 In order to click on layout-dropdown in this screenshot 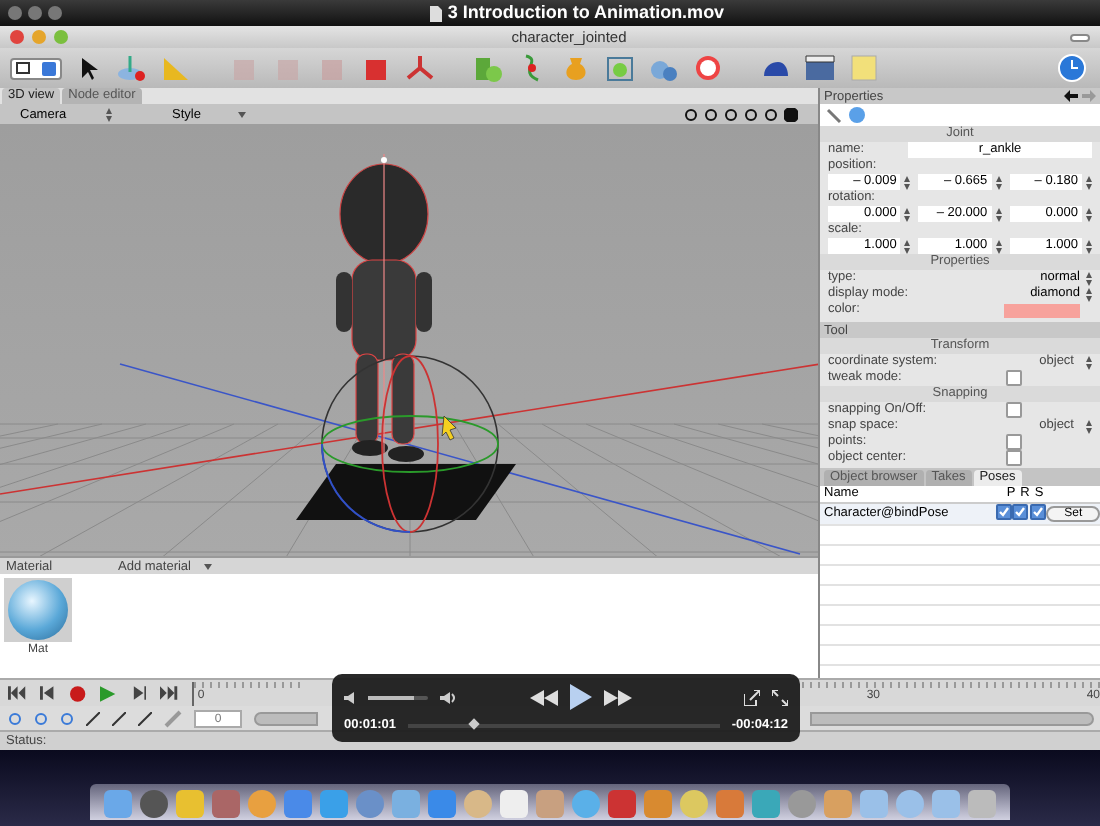, I will do `click(36, 68)`.